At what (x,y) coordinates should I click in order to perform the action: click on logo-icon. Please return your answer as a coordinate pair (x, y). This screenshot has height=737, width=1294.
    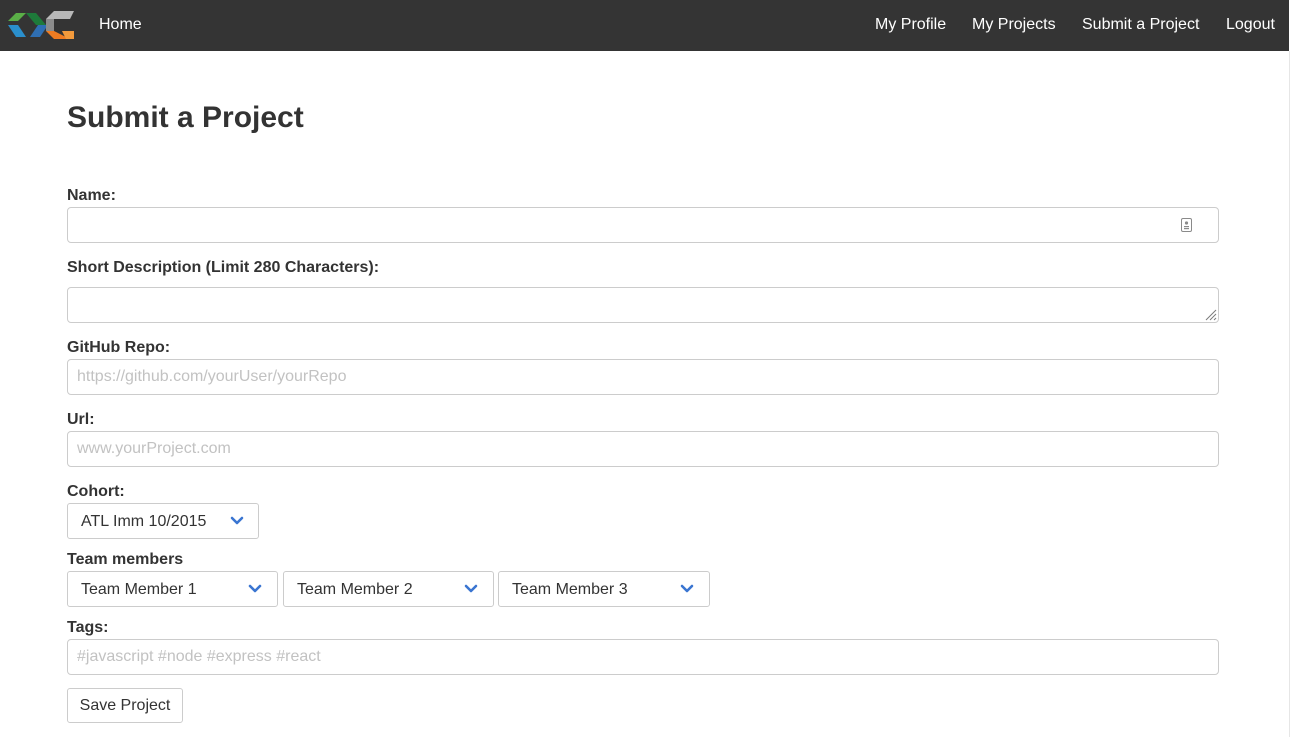
    Looking at the image, I should click on (42, 25).